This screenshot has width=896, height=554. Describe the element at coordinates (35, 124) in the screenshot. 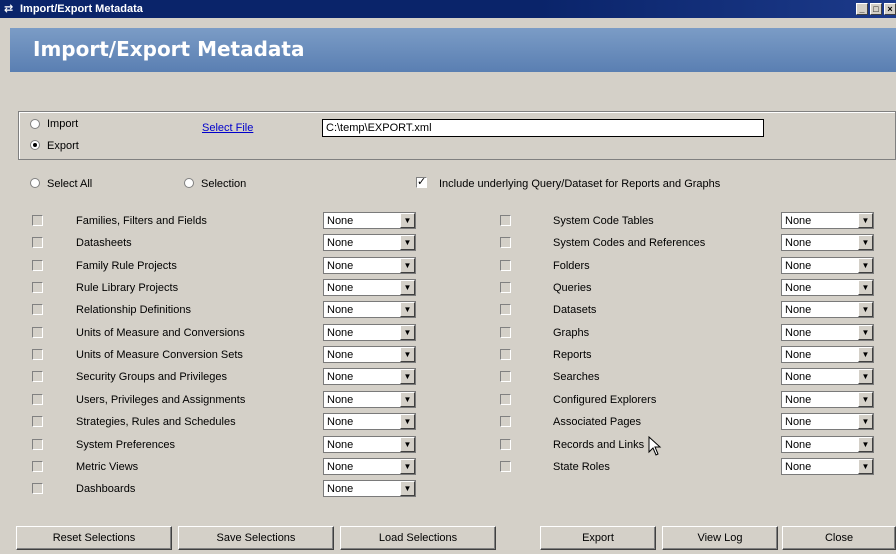

I see `import-radio` at that location.